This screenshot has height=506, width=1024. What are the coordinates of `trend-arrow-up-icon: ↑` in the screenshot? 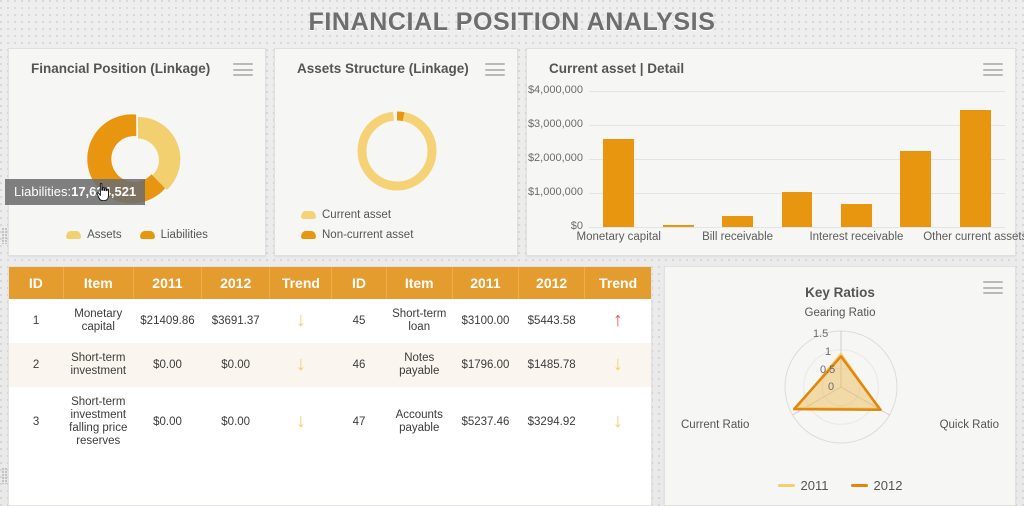 It's located at (617, 319).